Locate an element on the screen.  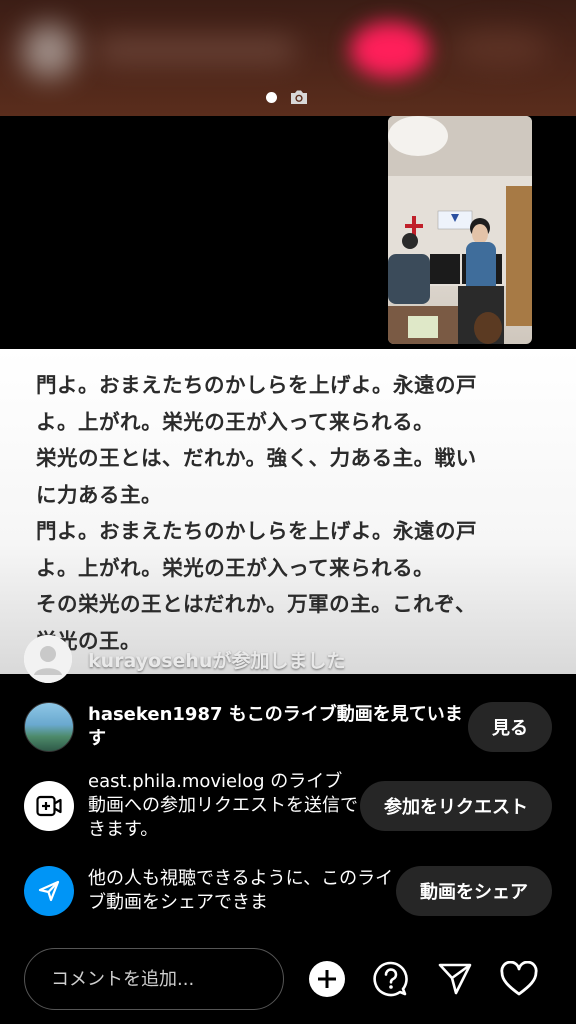
host-name-blurred is located at coordinates (196, 50).